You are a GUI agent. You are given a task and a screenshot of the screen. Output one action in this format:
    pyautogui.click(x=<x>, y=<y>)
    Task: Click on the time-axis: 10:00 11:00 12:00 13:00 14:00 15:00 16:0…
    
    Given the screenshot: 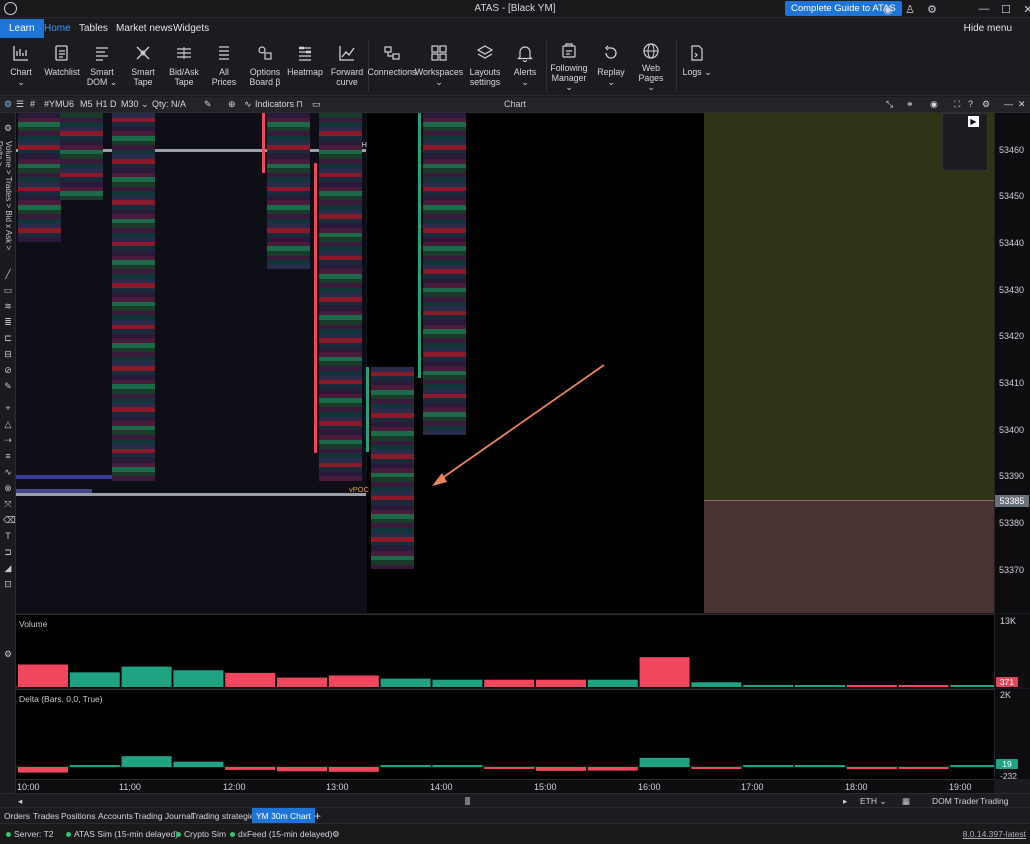 What is the action you would take?
    pyautogui.click(x=505, y=786)
    